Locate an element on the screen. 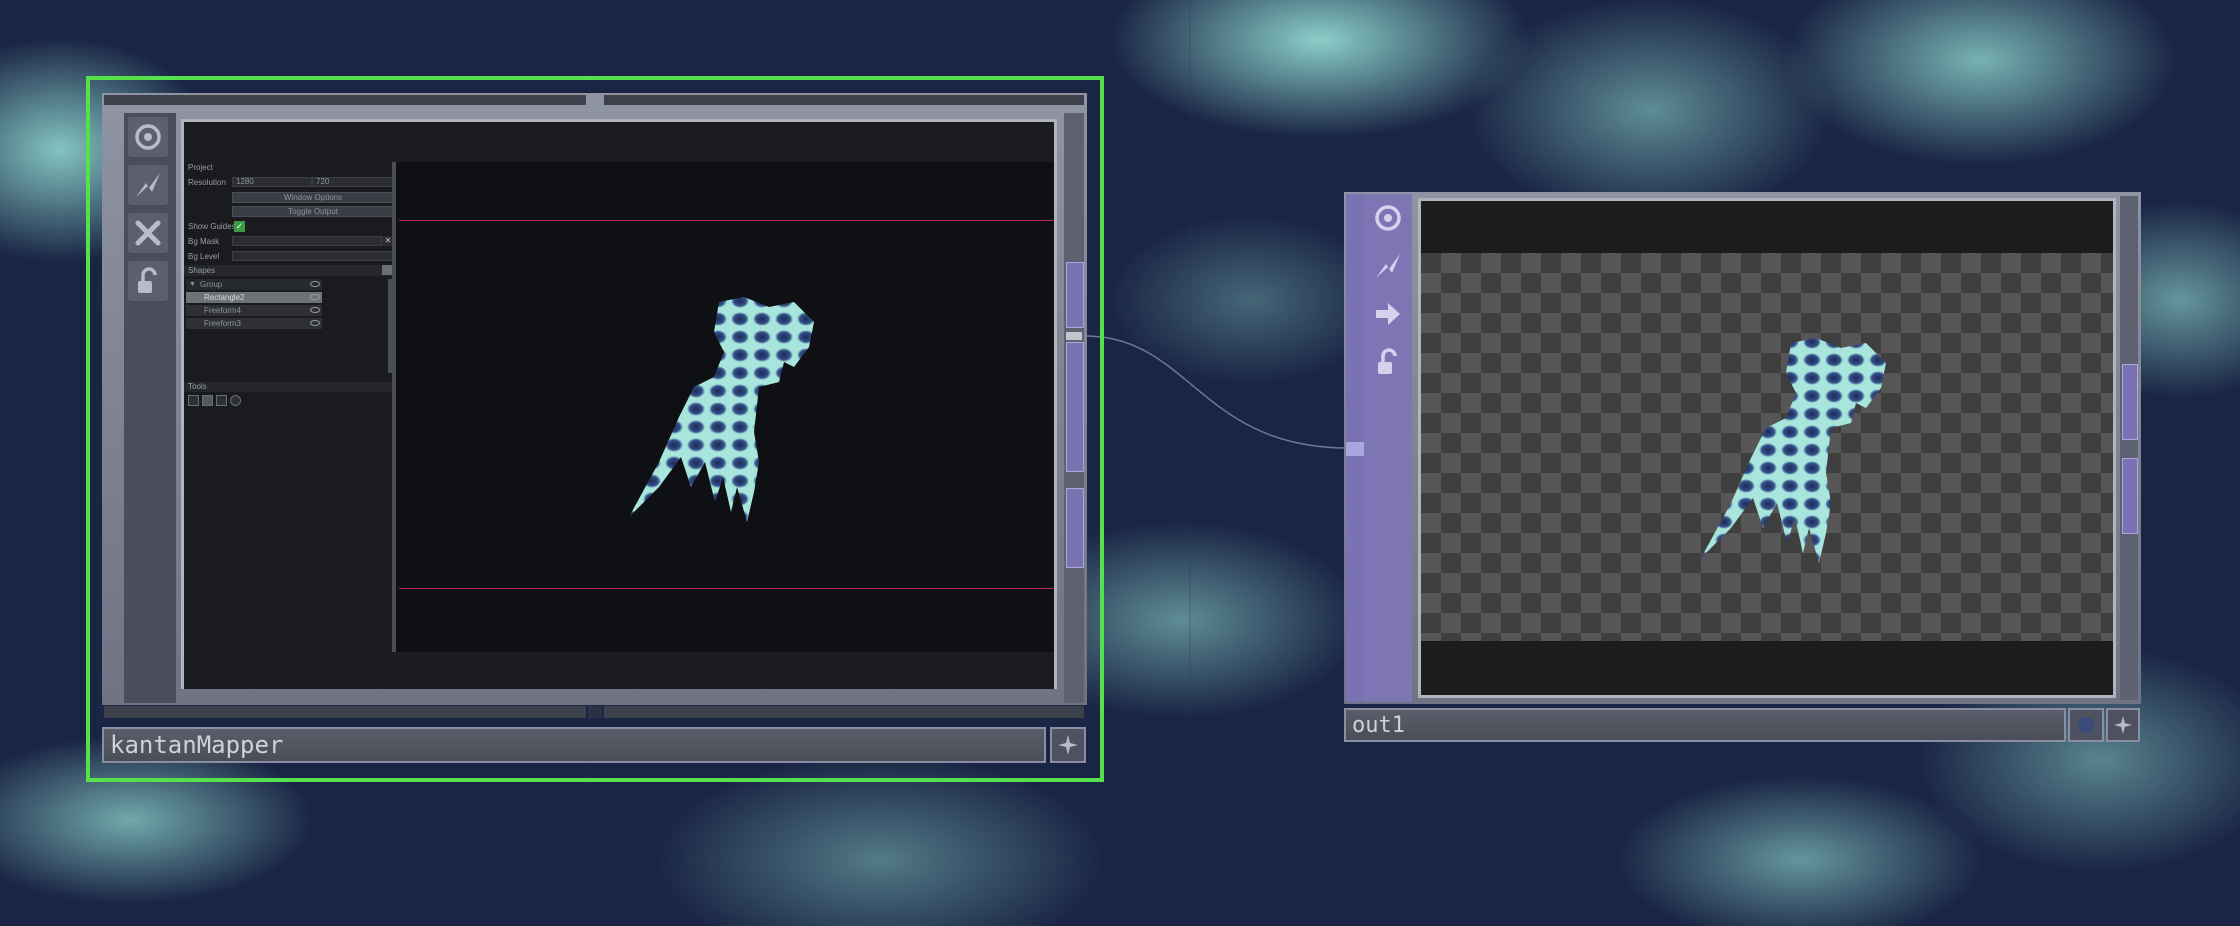 The height and width of the screenshot is (926, 2240). input-connector is located at coordinates (1355, 449).